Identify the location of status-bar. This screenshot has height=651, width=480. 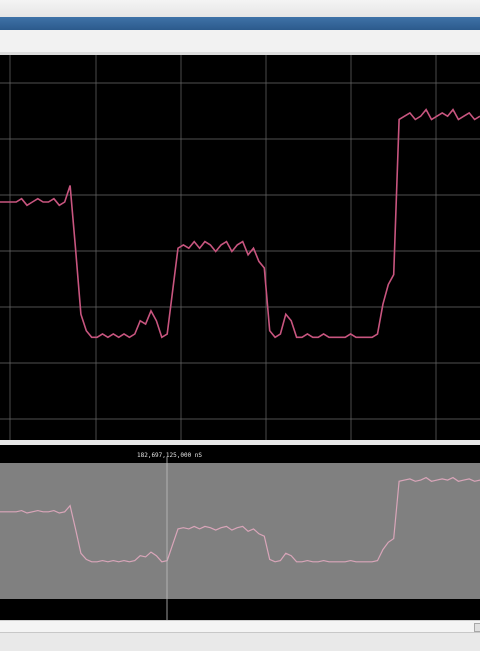
(240, 641).